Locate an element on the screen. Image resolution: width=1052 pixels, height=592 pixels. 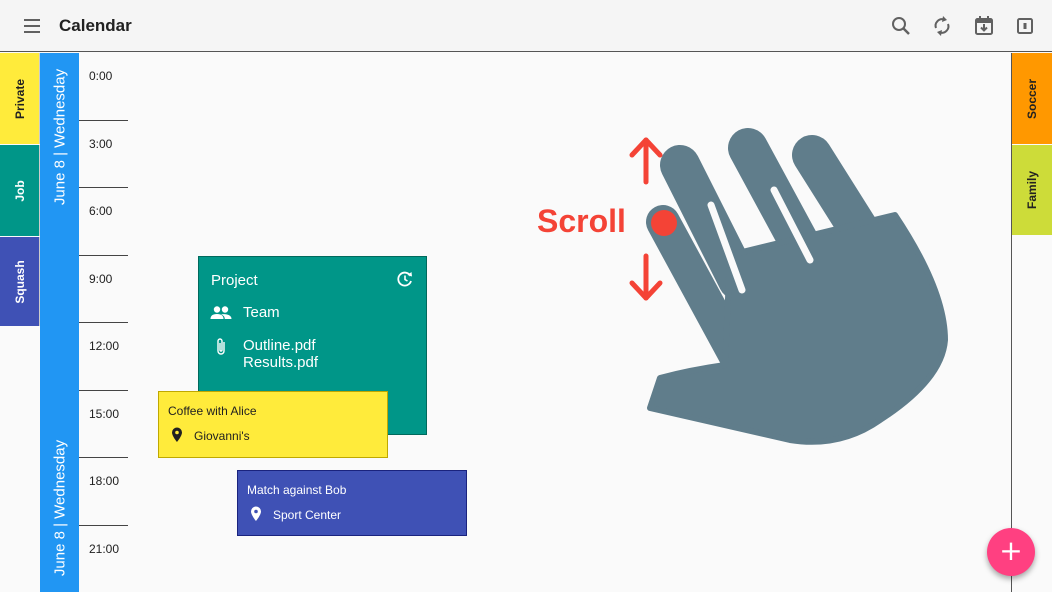
gesture-label: Scroll is located at coordinates (581, 221).